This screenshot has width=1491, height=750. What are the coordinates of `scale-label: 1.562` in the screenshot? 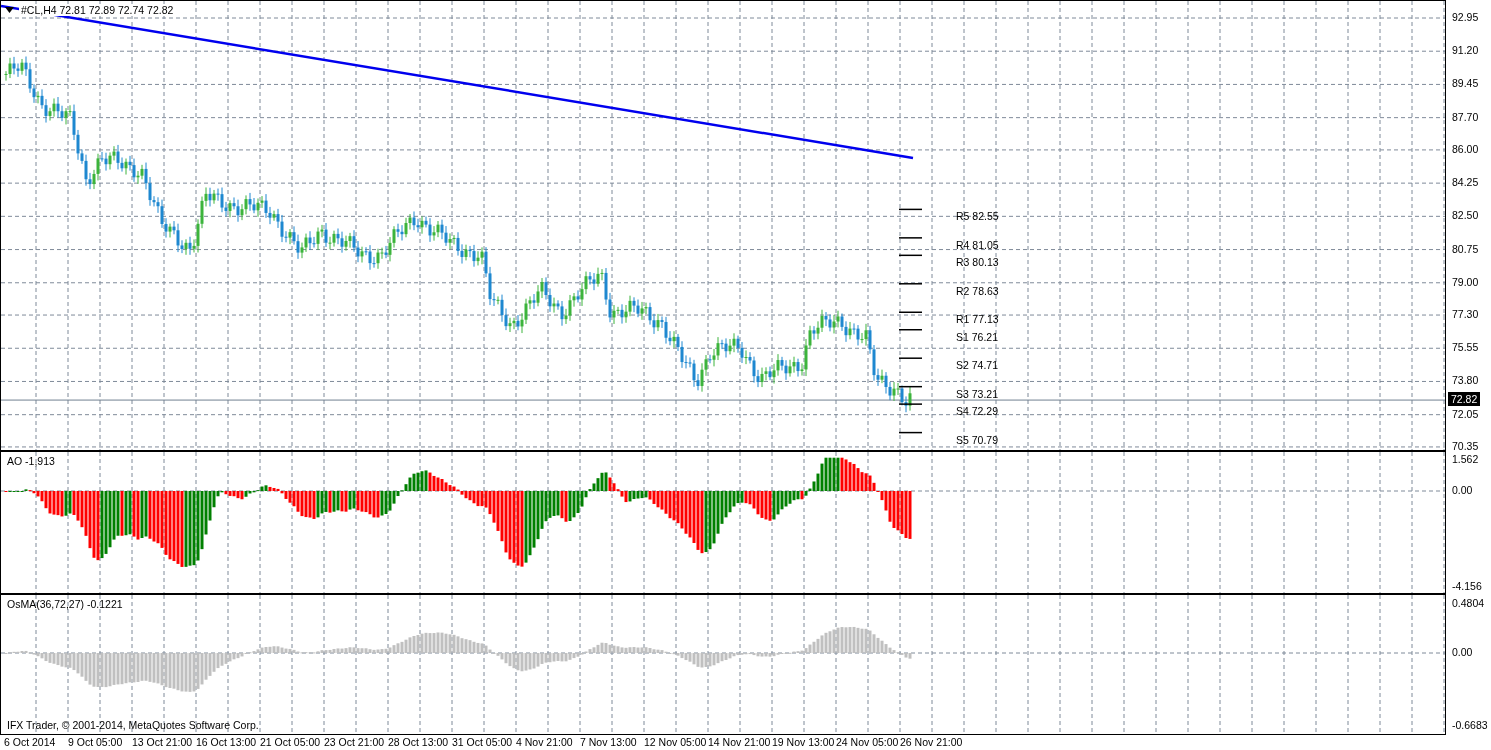 It's located at (1465, 459).